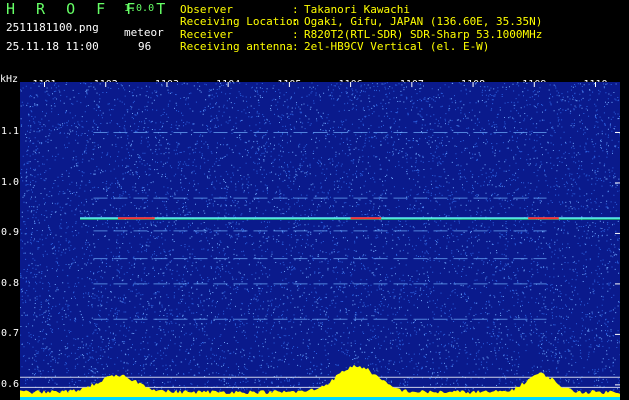 This screenshot has width=629, height=400. I want to click on receiver-sep: :, so click(295, 34).